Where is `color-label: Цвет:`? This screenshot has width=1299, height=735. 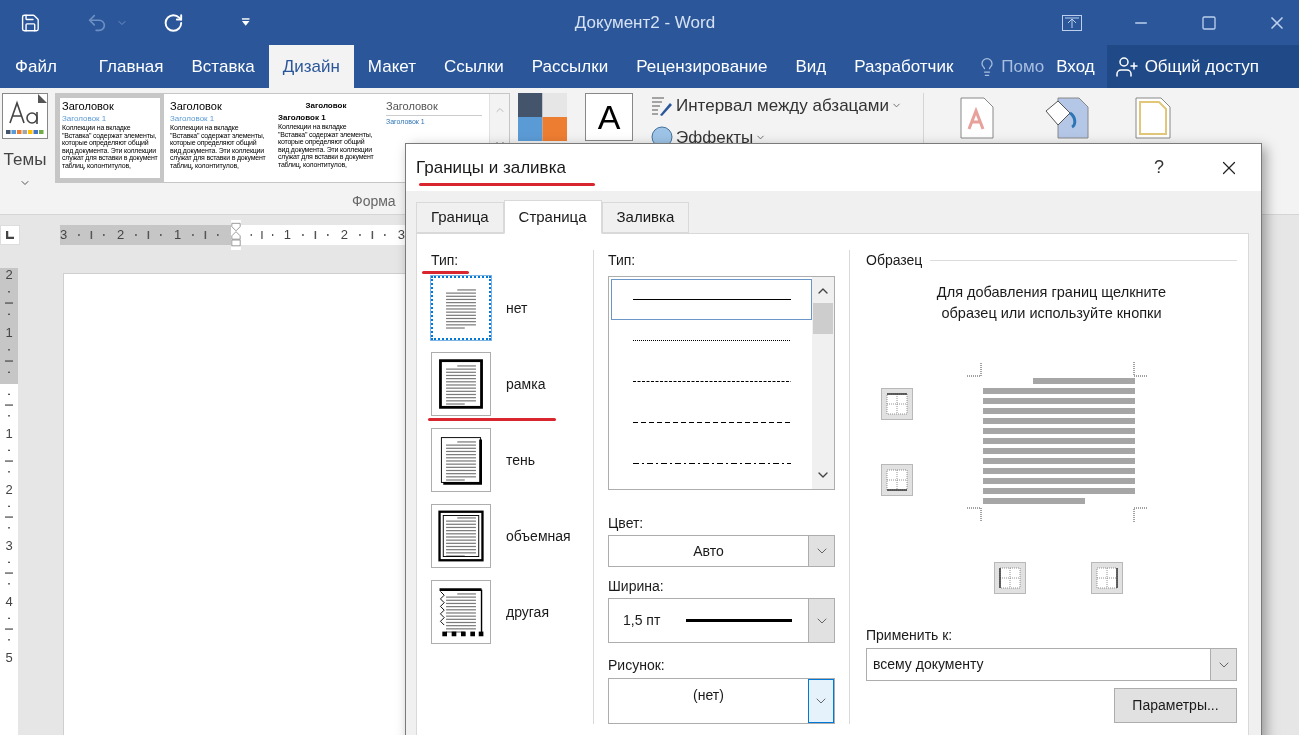
color-label: Цвет: is located at coordinates (626, 523).